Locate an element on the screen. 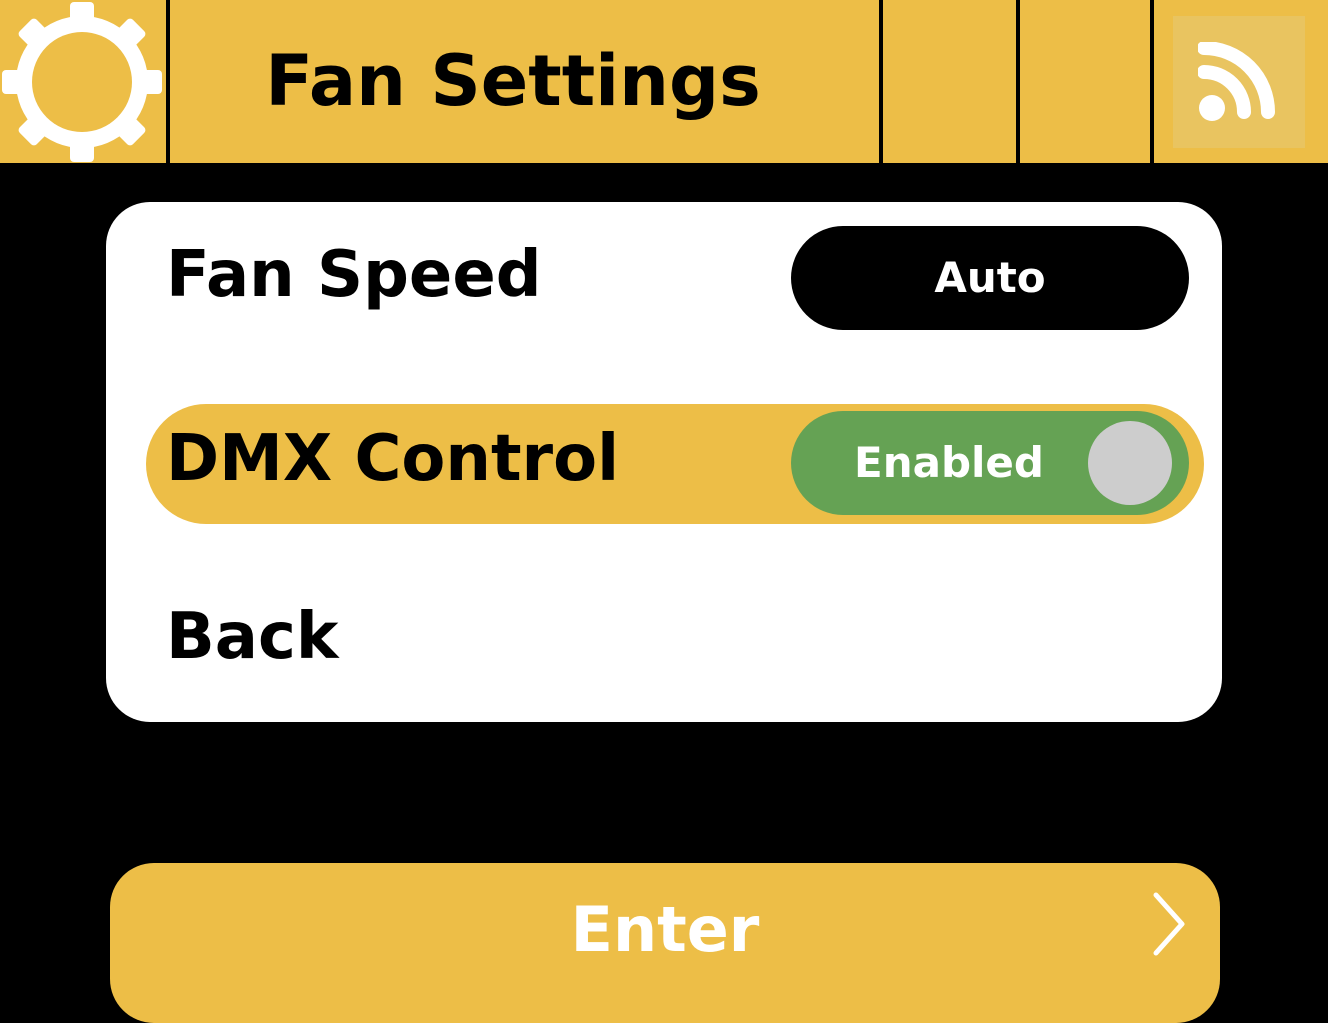 The height and width of the screenshot is (1023, 1328). fan-speed-label: Fan Speed is located at coordinates (354, 275).